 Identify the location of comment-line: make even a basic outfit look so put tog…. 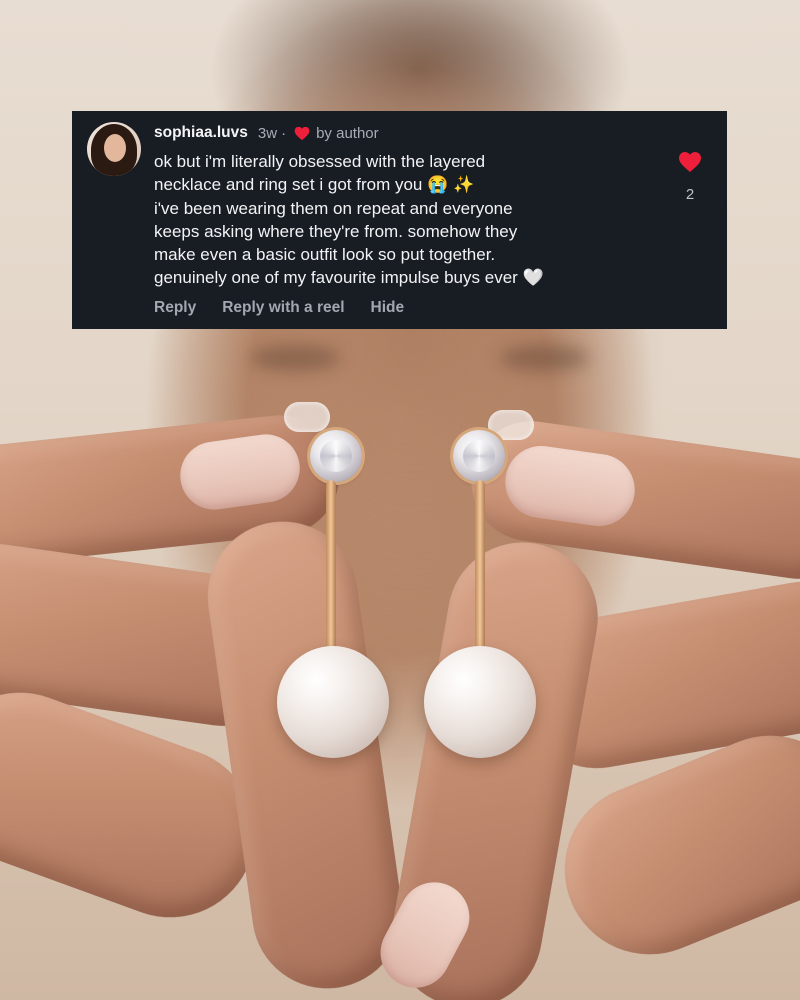
(325, 255).